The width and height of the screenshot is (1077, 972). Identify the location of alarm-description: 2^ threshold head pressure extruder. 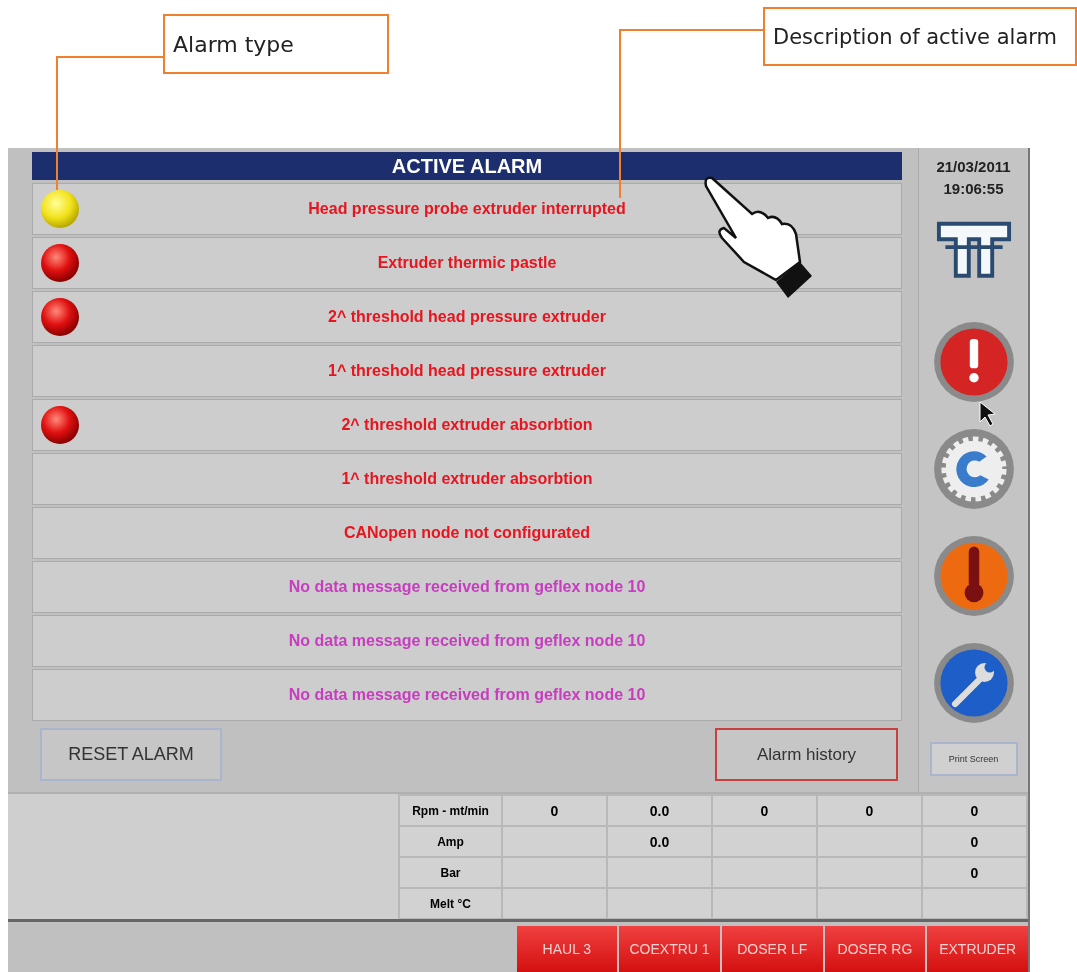
(467, 317).